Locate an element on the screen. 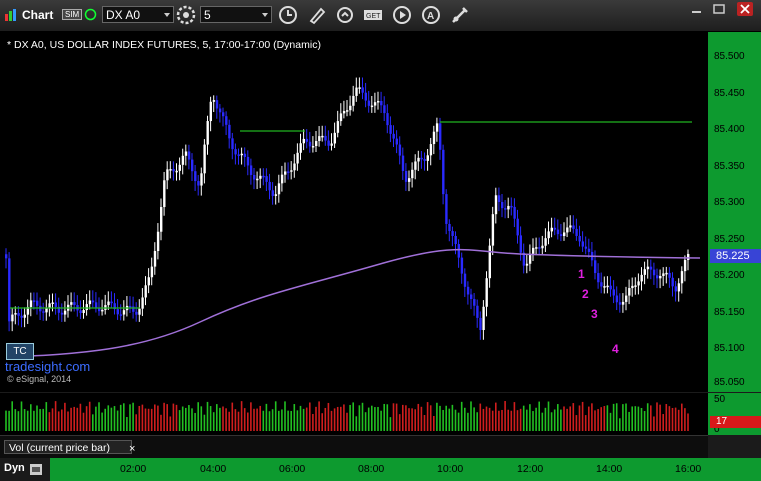  symbol-value: DX A0 is located at coordinates (123, 15).